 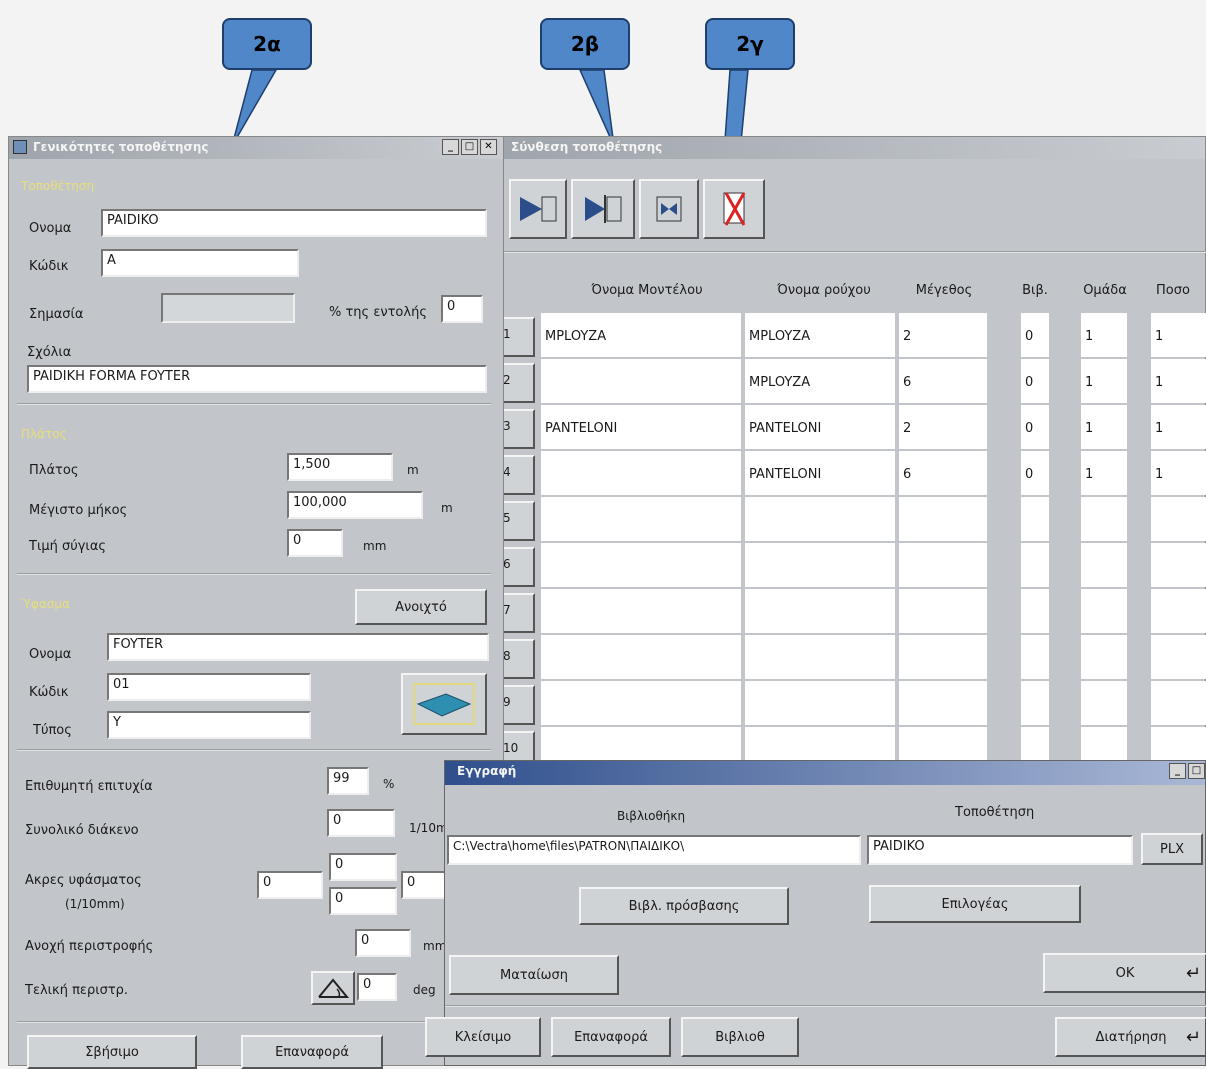 What do you see at coordinates (517, 383) in the screenshot?
I see `row-number-button: 2` at bounding box center [517, 383].